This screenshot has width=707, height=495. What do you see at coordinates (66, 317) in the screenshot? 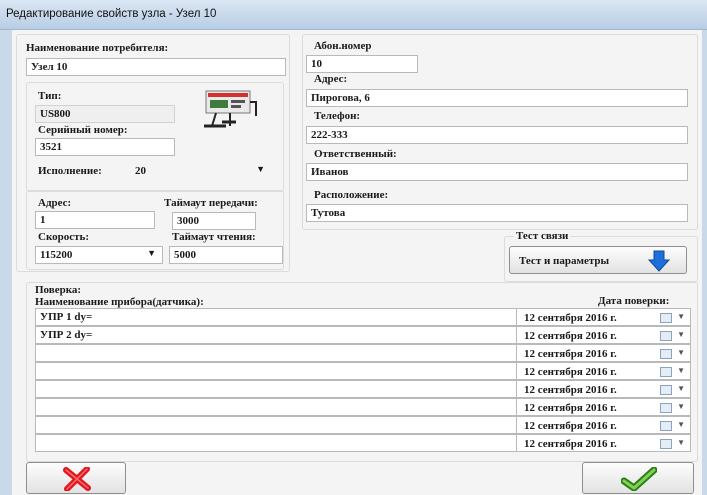
I see `device-name-cell: УПР 1 dy=` at bounding box center [66, 317].